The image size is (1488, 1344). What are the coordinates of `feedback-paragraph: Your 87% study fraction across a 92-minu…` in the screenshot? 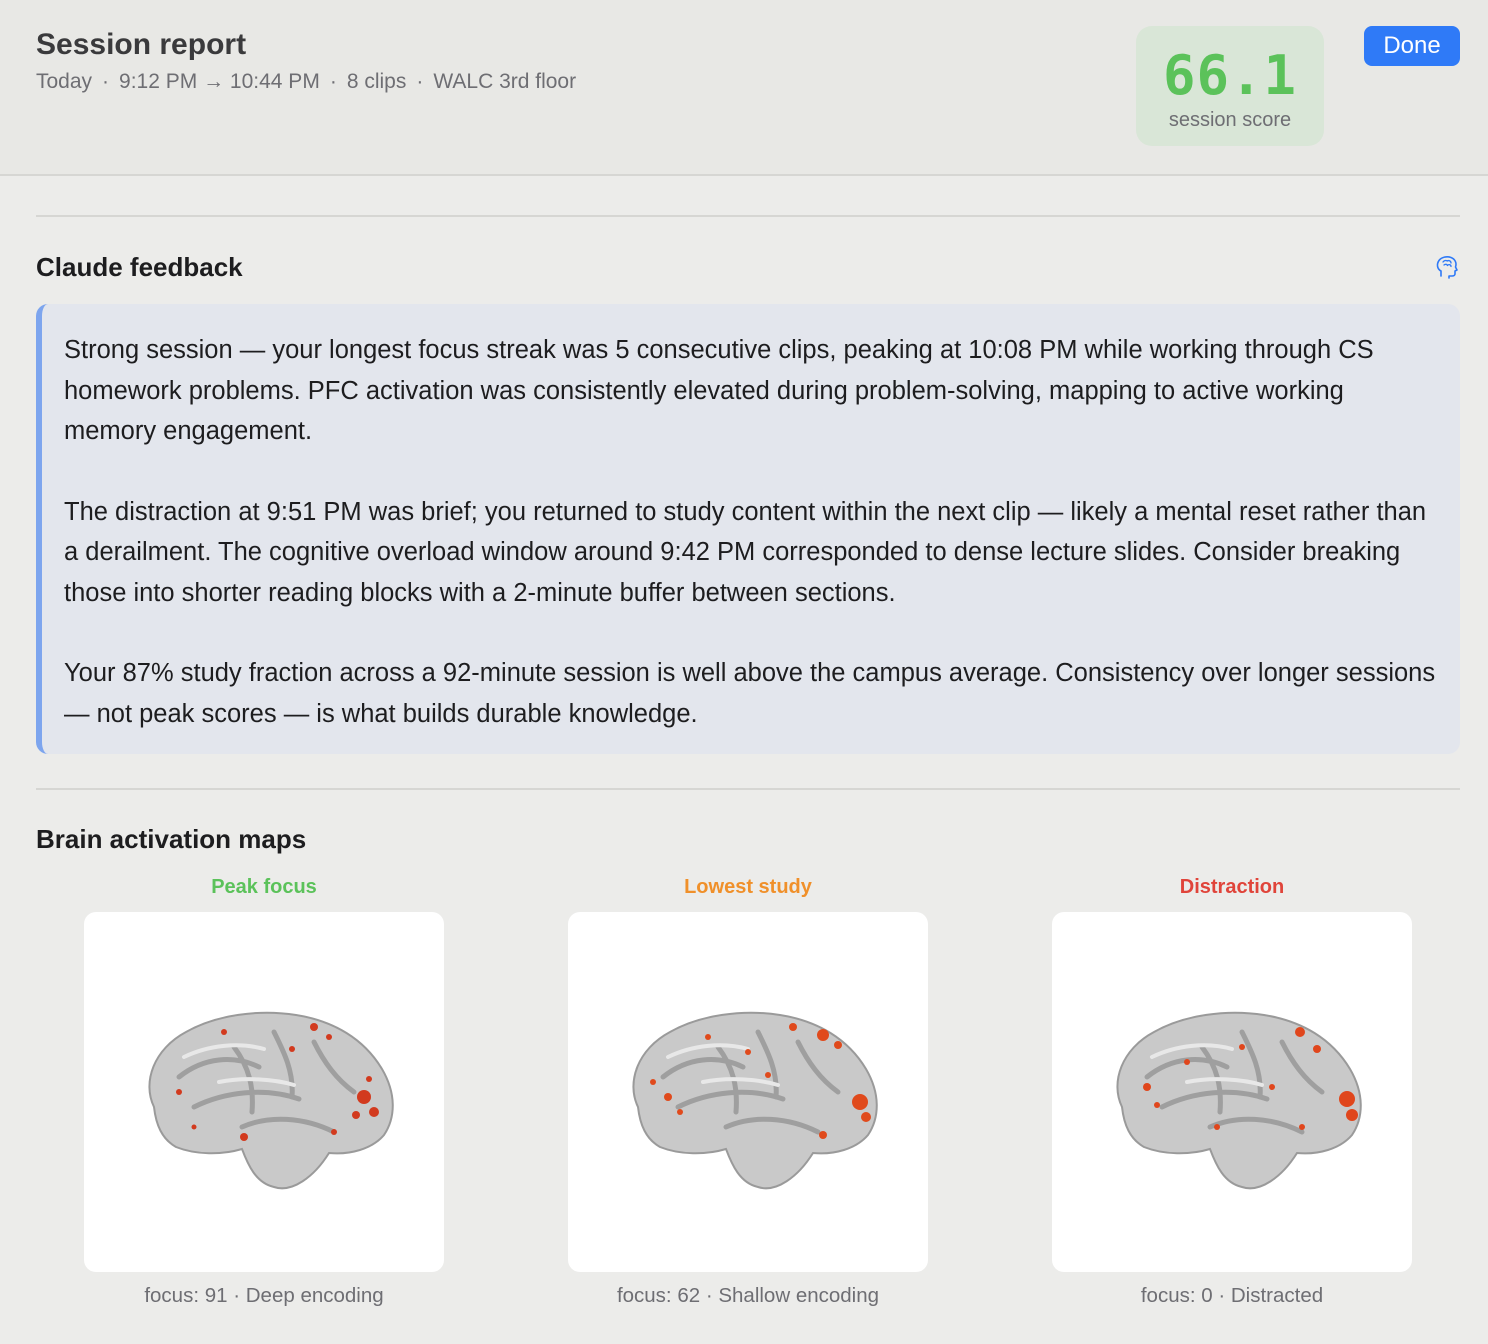 It's located at (750, 693).